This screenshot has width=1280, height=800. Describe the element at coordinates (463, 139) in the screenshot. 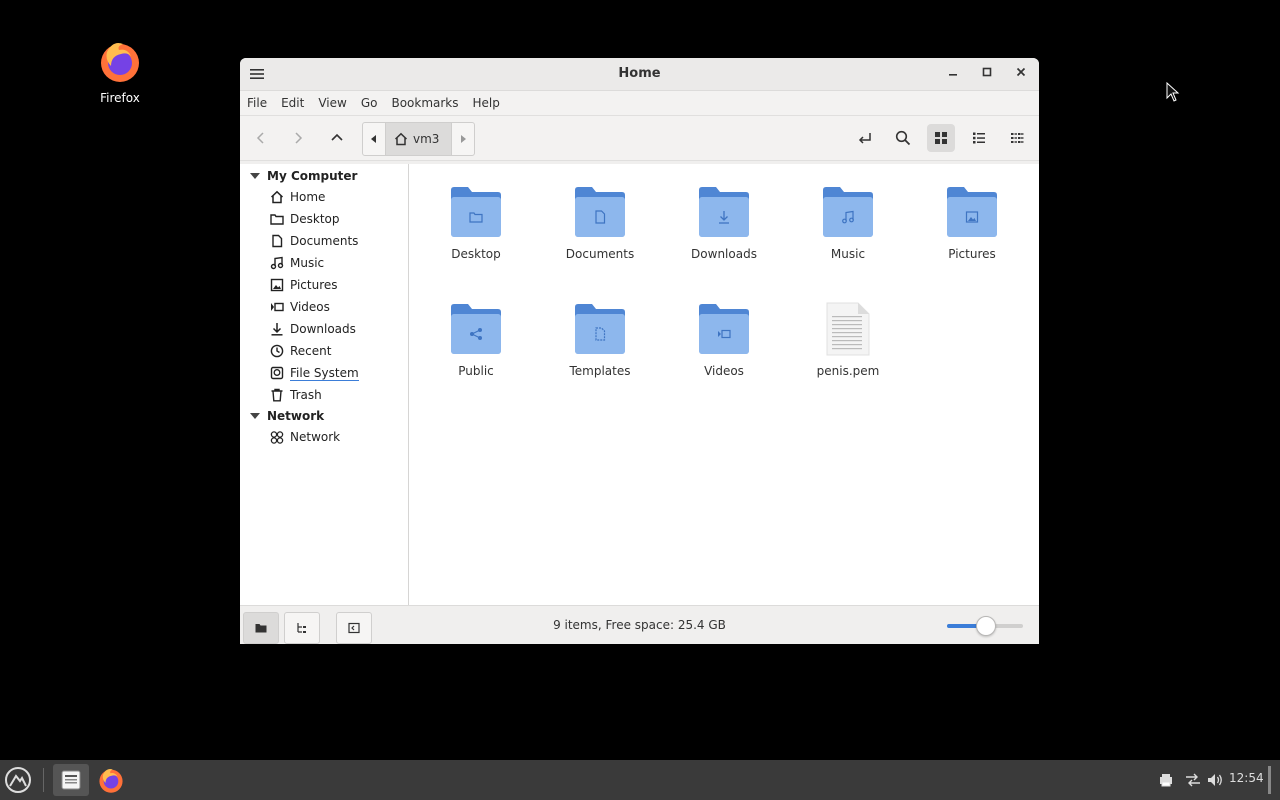

I see `breadcrumb-scroll-right` at that location.